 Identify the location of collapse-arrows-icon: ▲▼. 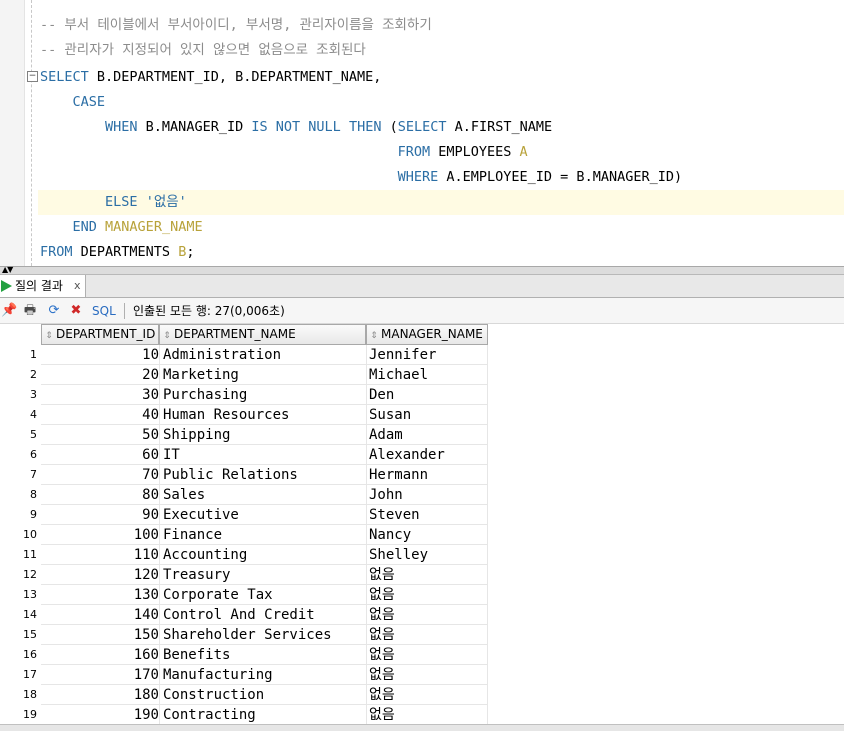
(7, 269).